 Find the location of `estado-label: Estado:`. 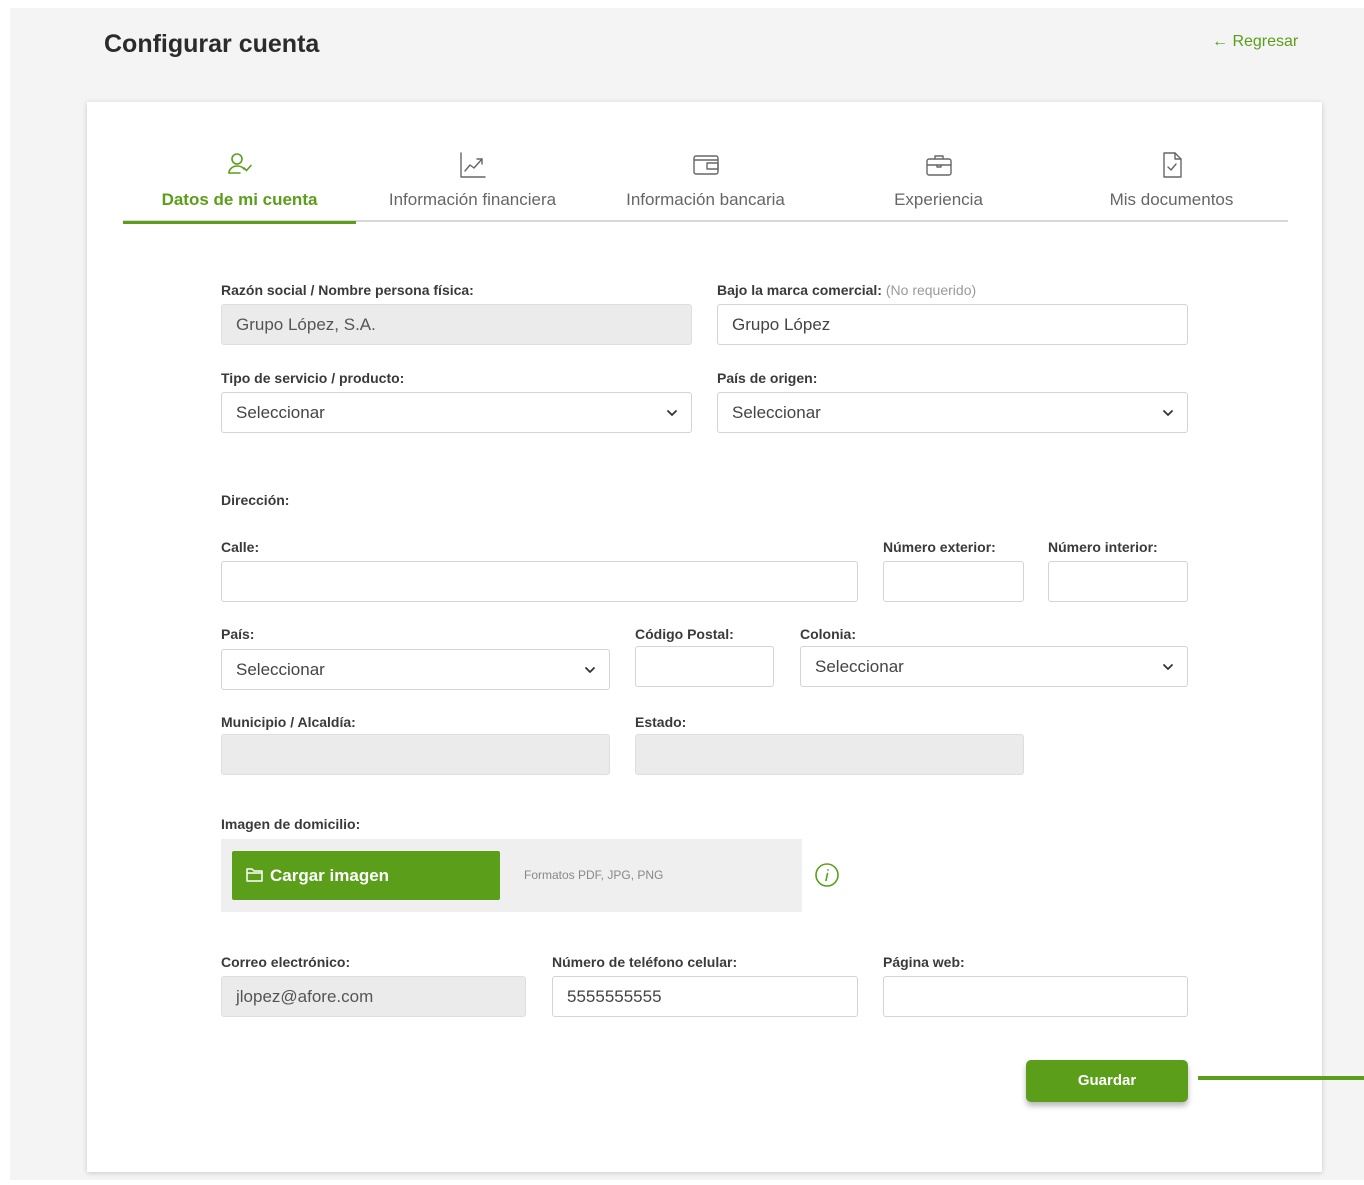

estado-label: Estado: is located at coordinates (661, 722).